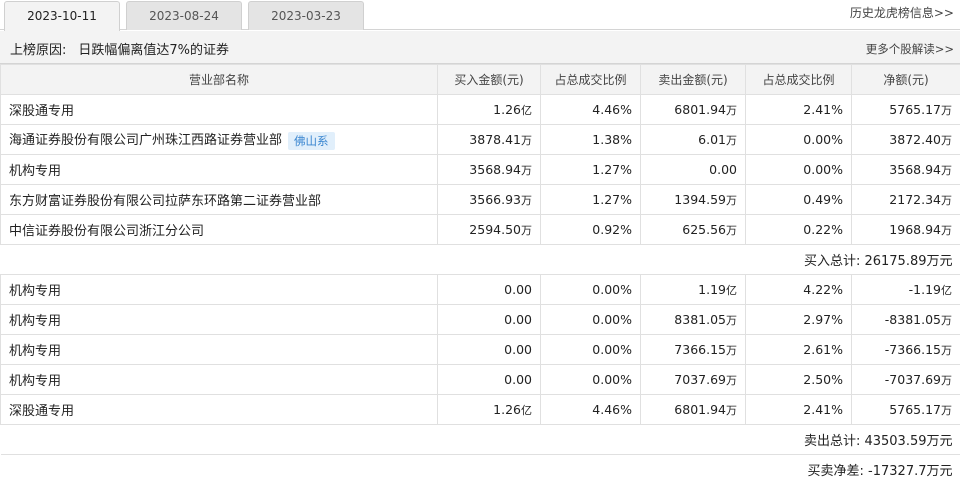 The image size is (960, 482). Describe the element at coordinates (905, 289) in the screenshot. I see `net-amount-cell: -1.19亿` at that location.